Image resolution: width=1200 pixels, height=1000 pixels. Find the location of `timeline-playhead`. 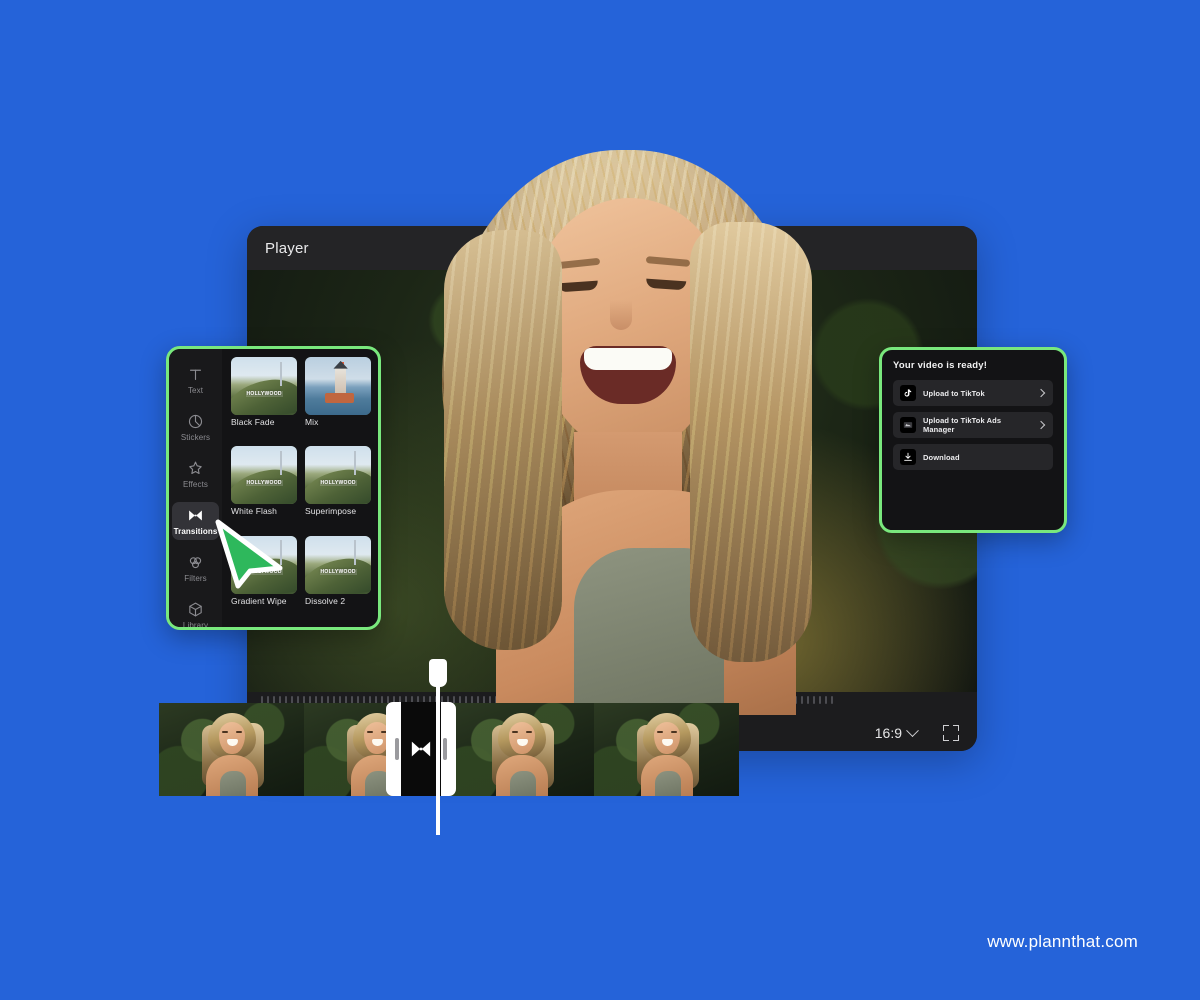

timeline-playhead is located at coordinates (438, 747).